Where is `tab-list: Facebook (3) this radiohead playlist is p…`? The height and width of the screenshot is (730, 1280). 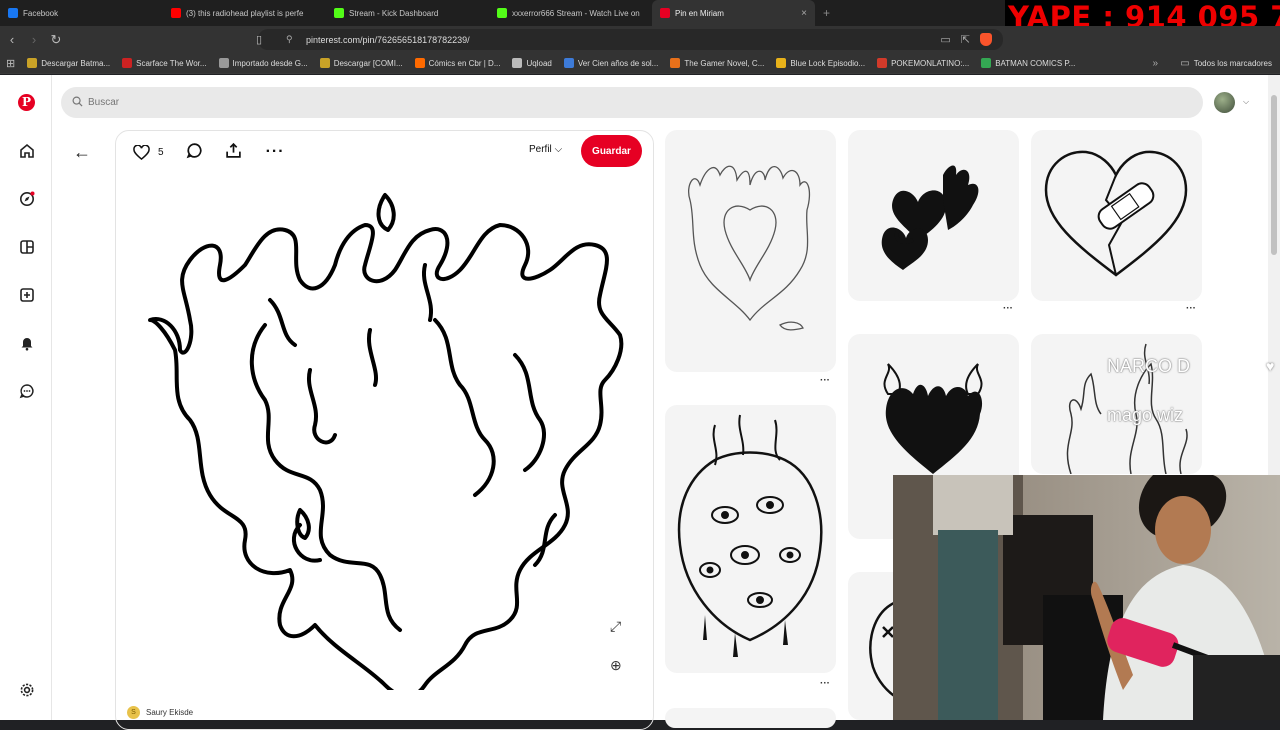 tab-list: Facebook (3) this radiohead playlist is p… is located at coordinates (407, 13).